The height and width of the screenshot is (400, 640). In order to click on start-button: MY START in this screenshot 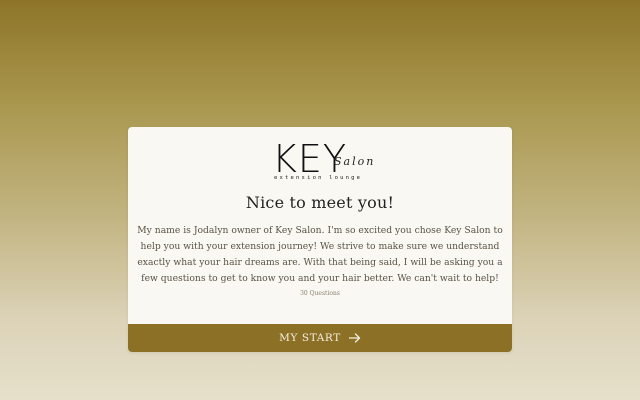, I will do `click(320, 338)`.